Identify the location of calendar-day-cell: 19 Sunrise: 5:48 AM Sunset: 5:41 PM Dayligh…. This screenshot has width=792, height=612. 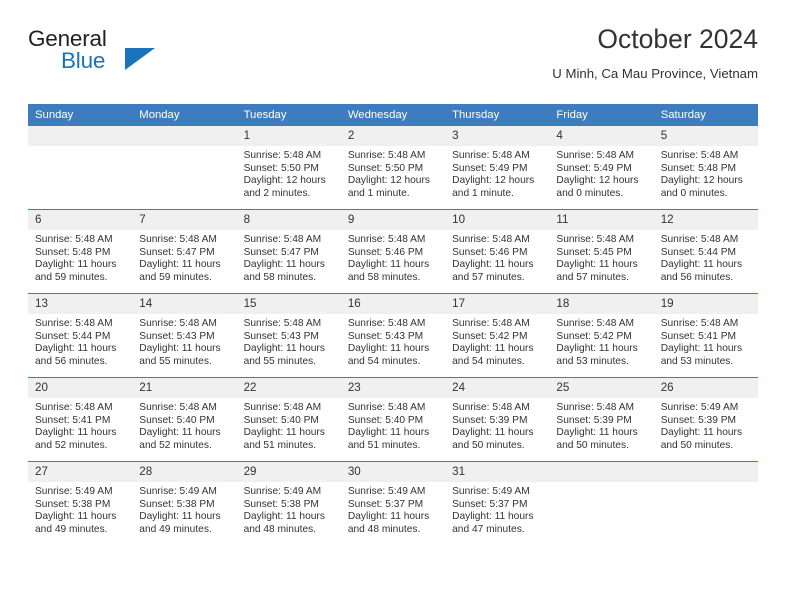
(705, 335).